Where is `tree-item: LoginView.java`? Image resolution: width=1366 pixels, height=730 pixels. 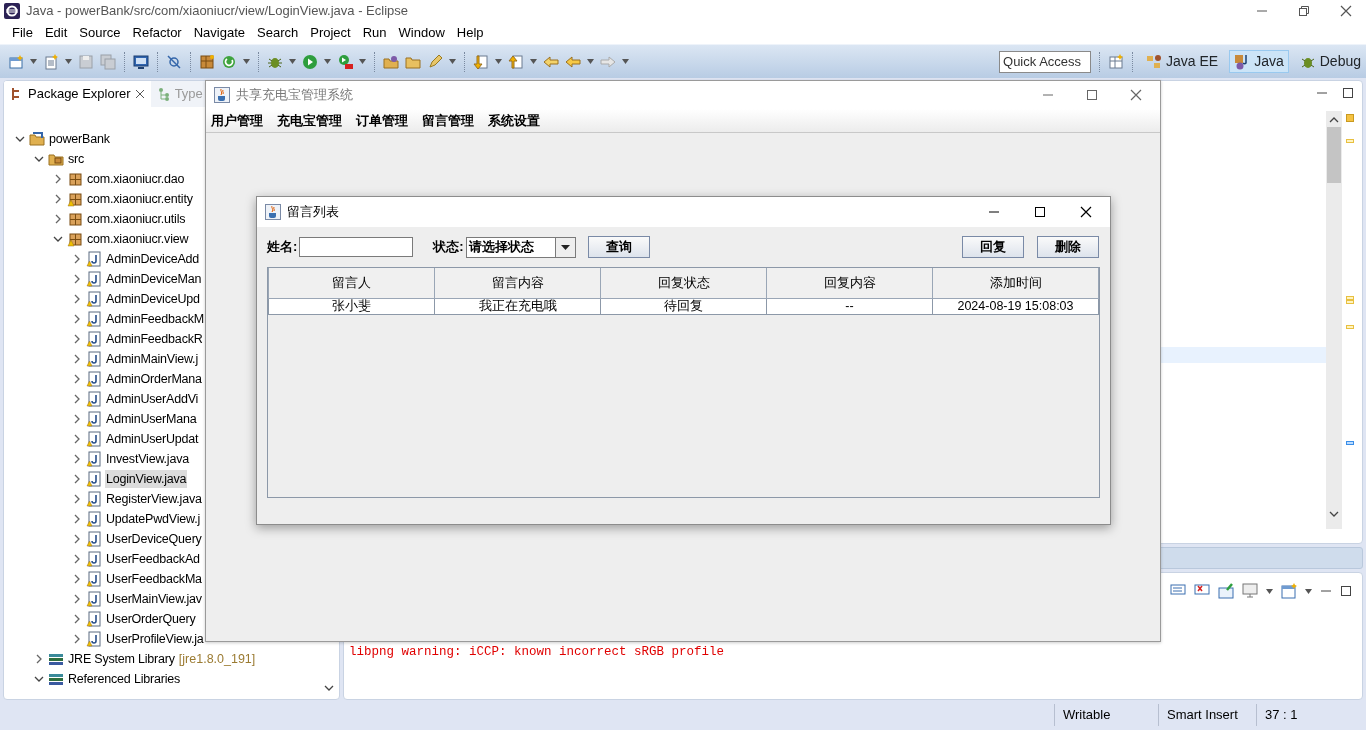
tree-item: LoginView.java is located at coordinates (146, 479).